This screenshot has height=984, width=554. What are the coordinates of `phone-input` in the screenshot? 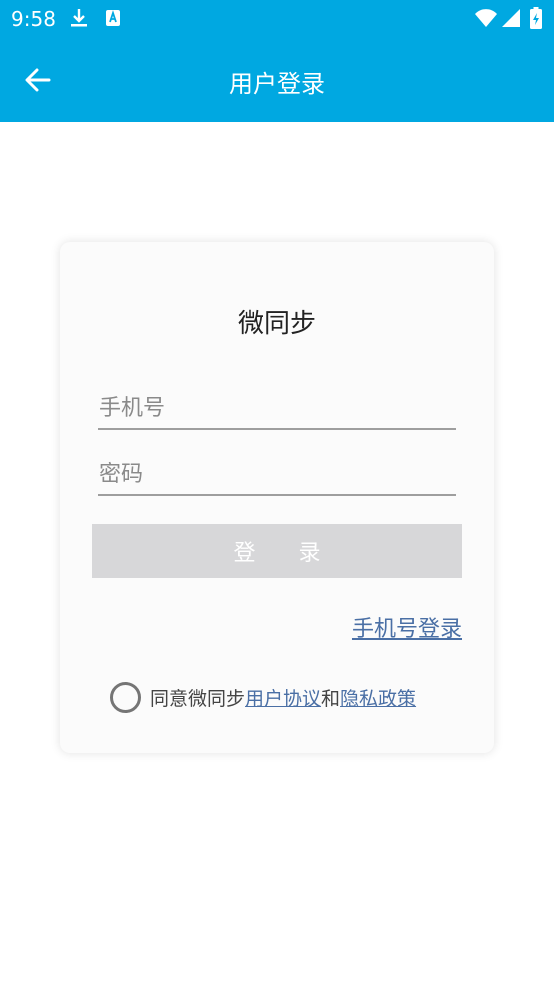 It's located at (277, 408).